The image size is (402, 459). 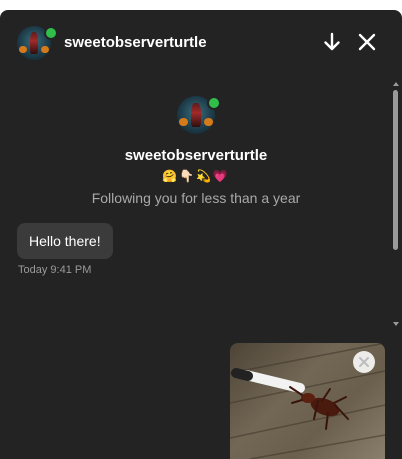 What do you see at coordinates (55, 270) in the screenshot?
I see `message-timestamp: Today 9:41 PM` at bounding box center [55, 270].